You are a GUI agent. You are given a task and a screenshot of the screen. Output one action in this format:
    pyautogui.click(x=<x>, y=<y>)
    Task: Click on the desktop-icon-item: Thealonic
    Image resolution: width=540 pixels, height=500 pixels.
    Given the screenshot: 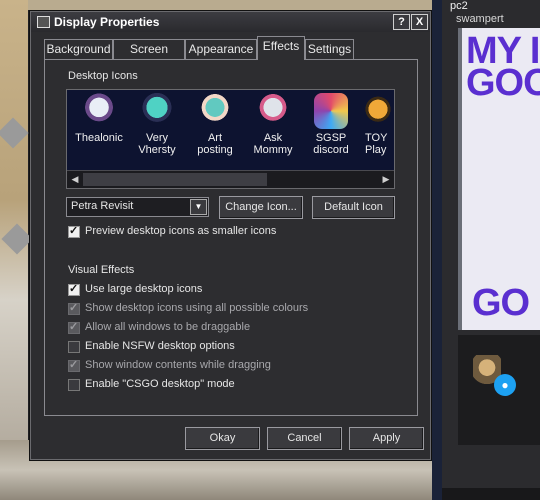 What is the action you would take?
    pyautogui.click(x=99, y=128)
    